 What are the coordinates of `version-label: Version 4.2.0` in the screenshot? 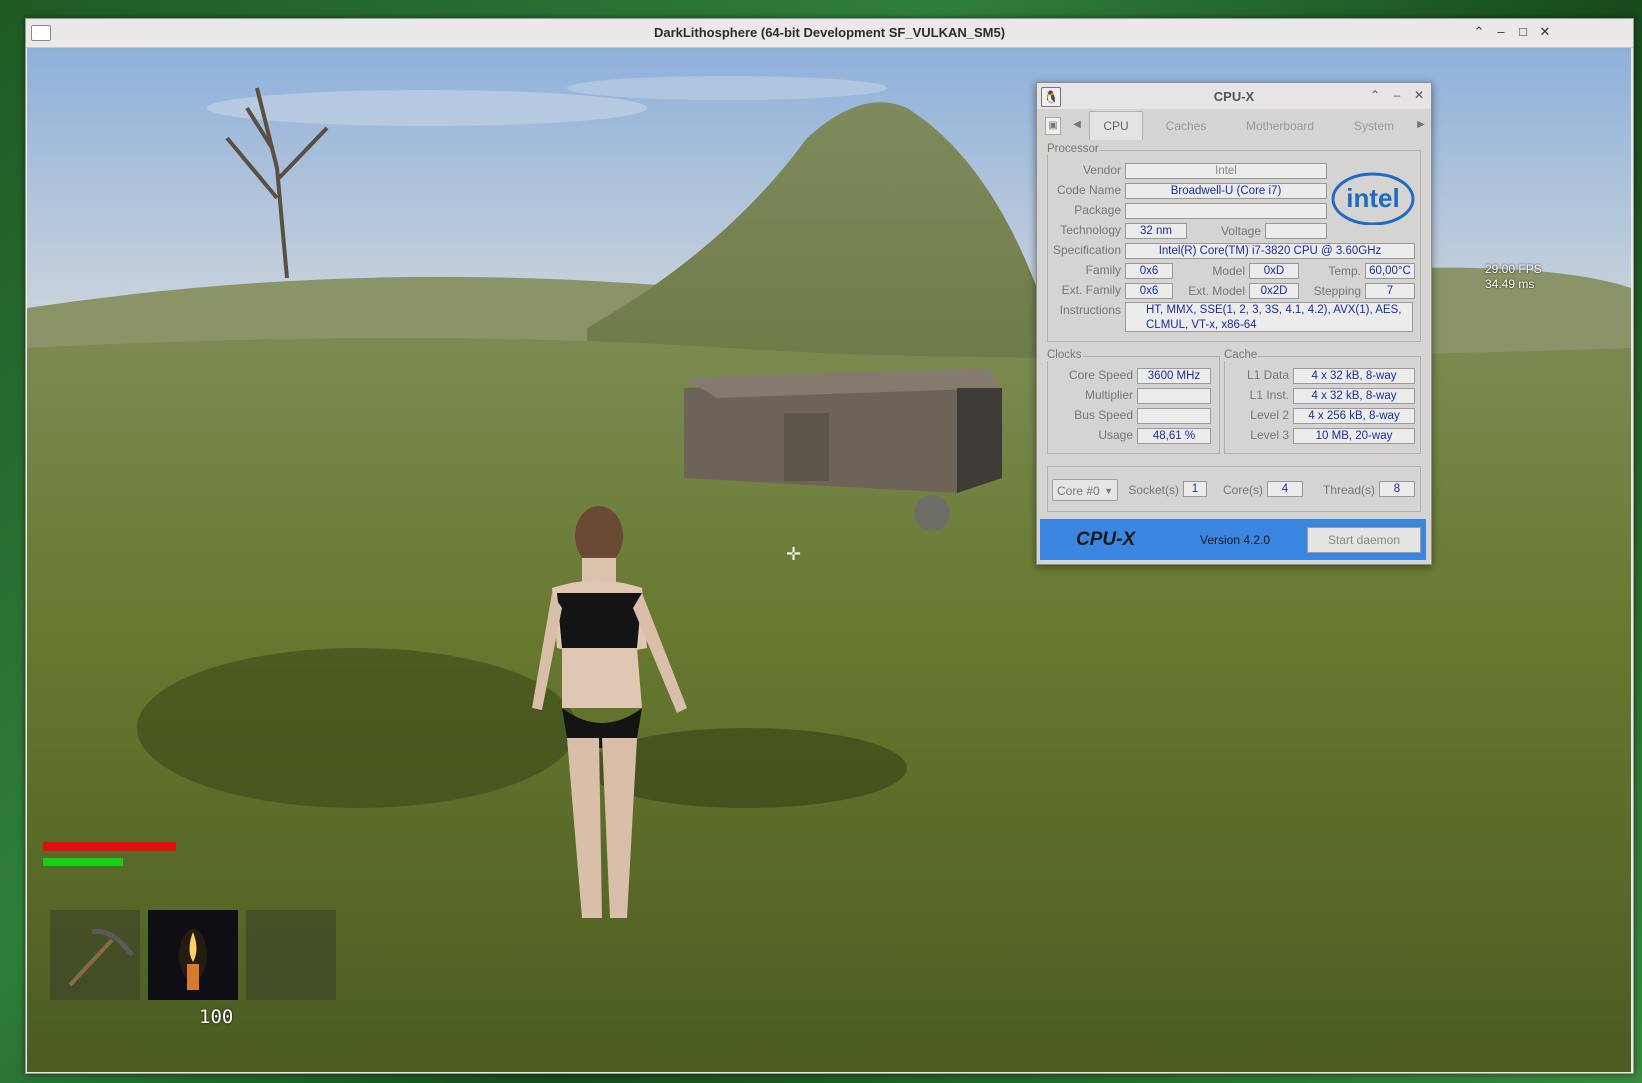 It's located at (1235, 540).